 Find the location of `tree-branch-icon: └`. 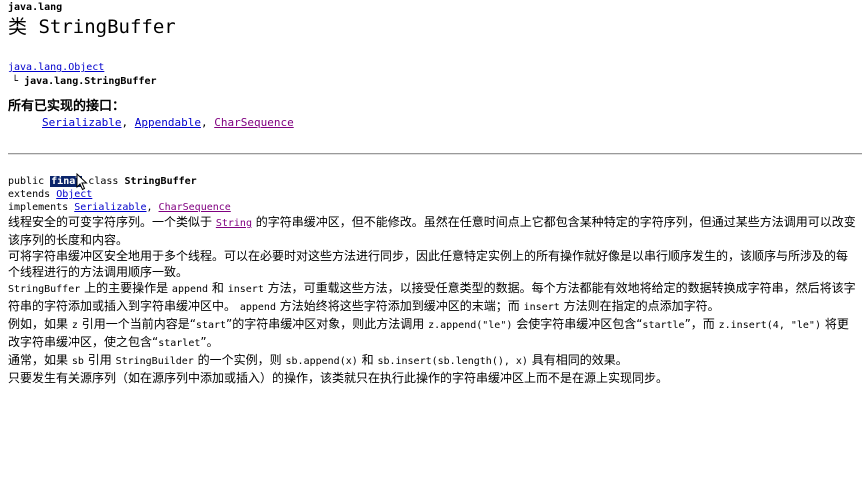

tree-branch-icon: └ is located at coordinates (15, 81).